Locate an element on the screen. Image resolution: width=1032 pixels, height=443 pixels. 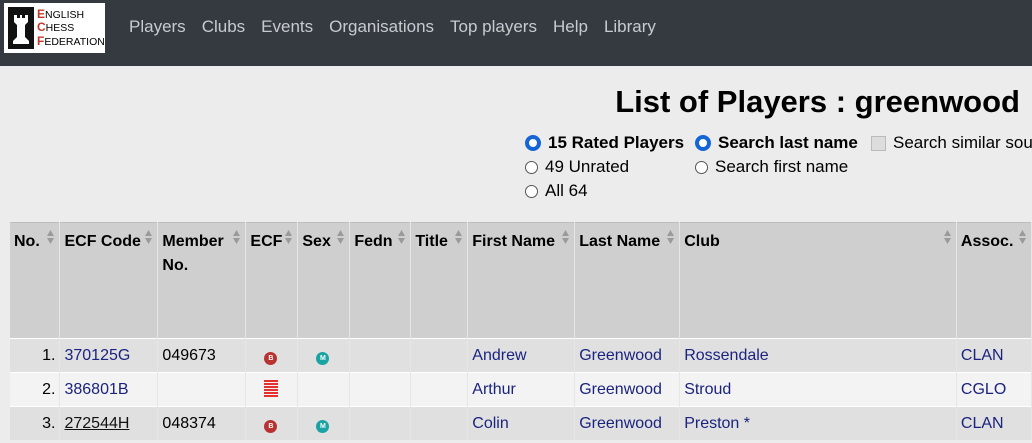
ecf-logo: ENGLISH CHESS FEDERATION is located at coordinates (54, 28).